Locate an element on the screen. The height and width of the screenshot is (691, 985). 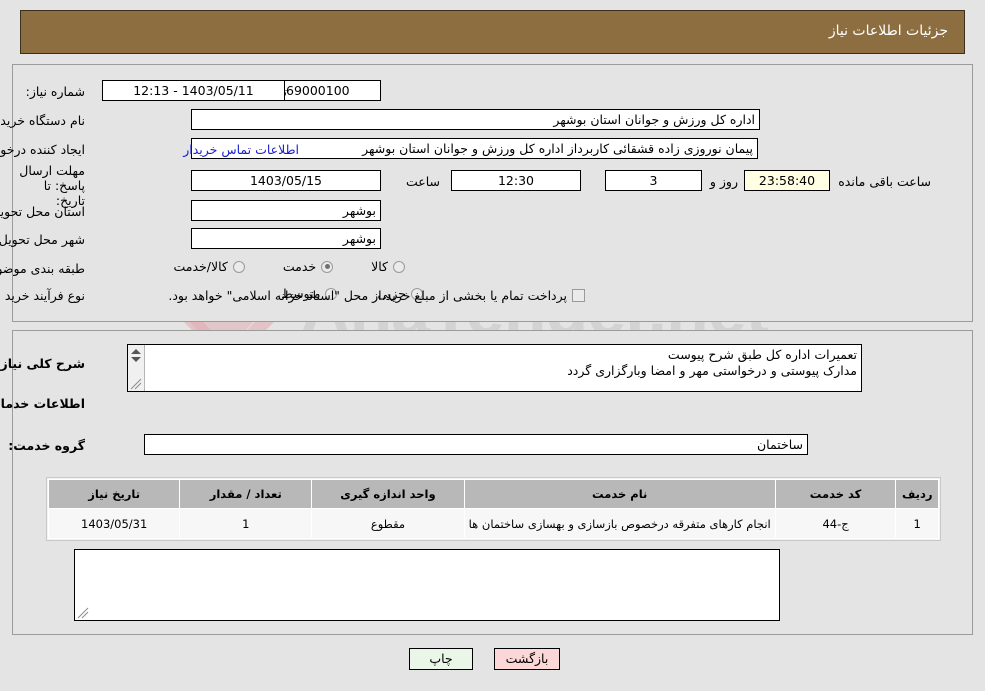
category-option-kala-khedmat: کالا/خدمت is located at coordinates (209, 266).